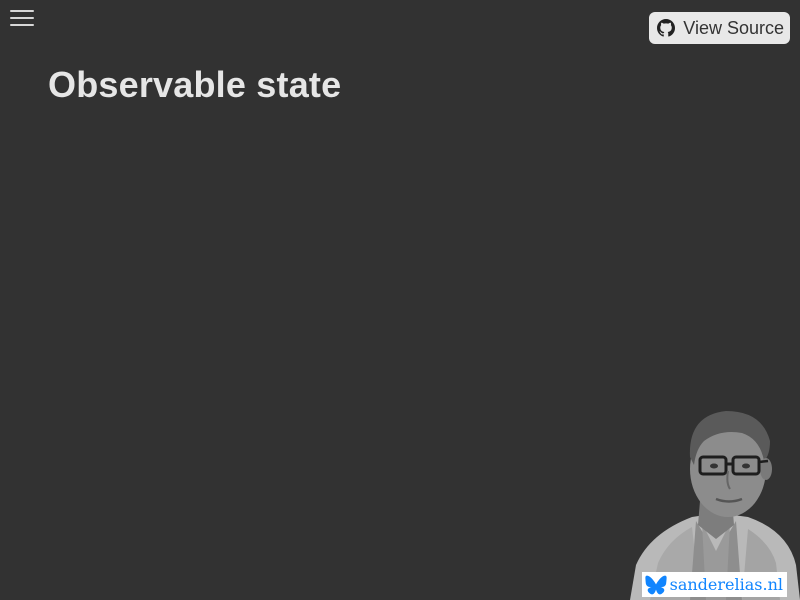  Describe the element at coordinates (733, 28) in the screenshot. I see `view-source-label: View Source` at that location.